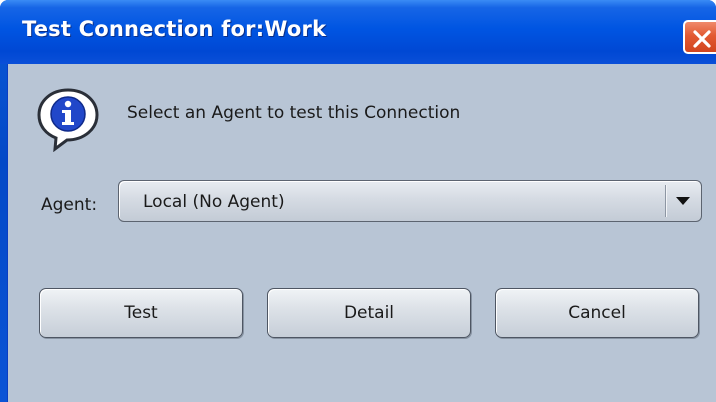  Describe the element at coordinates (294, 113) in the screenshot. I see `instruction-text: Select an Agent to test this Connection` at that location.